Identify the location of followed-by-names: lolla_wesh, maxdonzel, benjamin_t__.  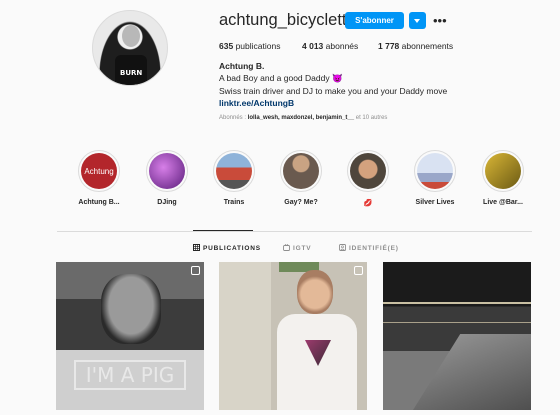
(301, 118).